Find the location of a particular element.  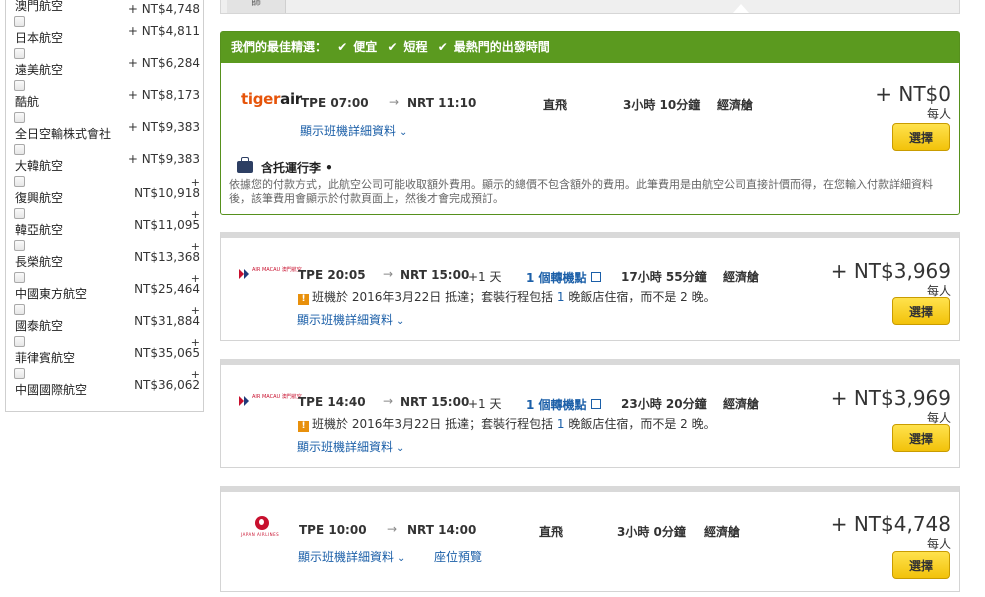

departure: TPE 14:40 is located at coordinates (332, 402).